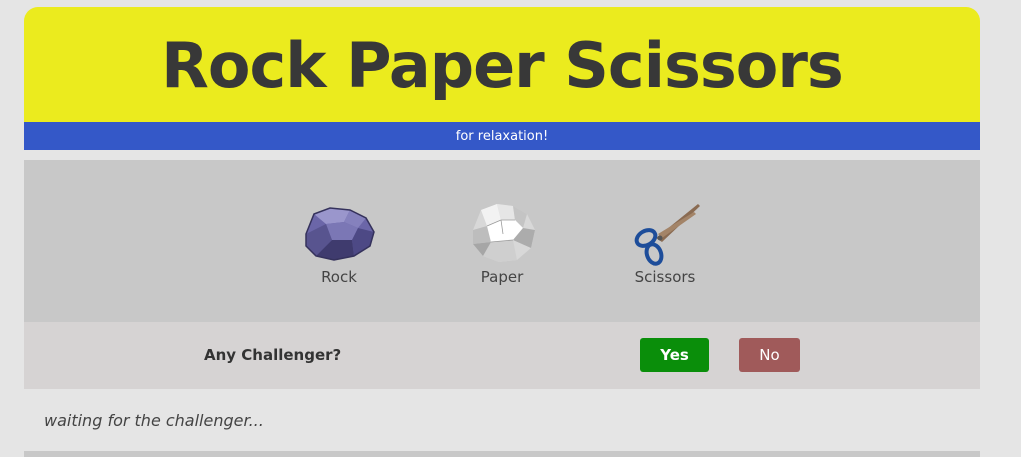 This screenshot has height=457, width=1021. I want to click on subtitle-bar: for relaxation!, so click(502, 136).